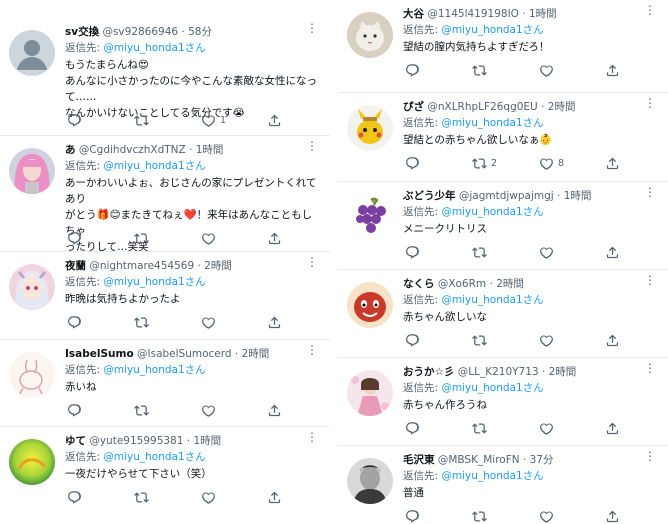 Image resolution: width=668 pixels, height=524 pixels. Describe the element at coordinates (136, 441) in the screenshot. I see `user-handle: @yute915995381` at that location.